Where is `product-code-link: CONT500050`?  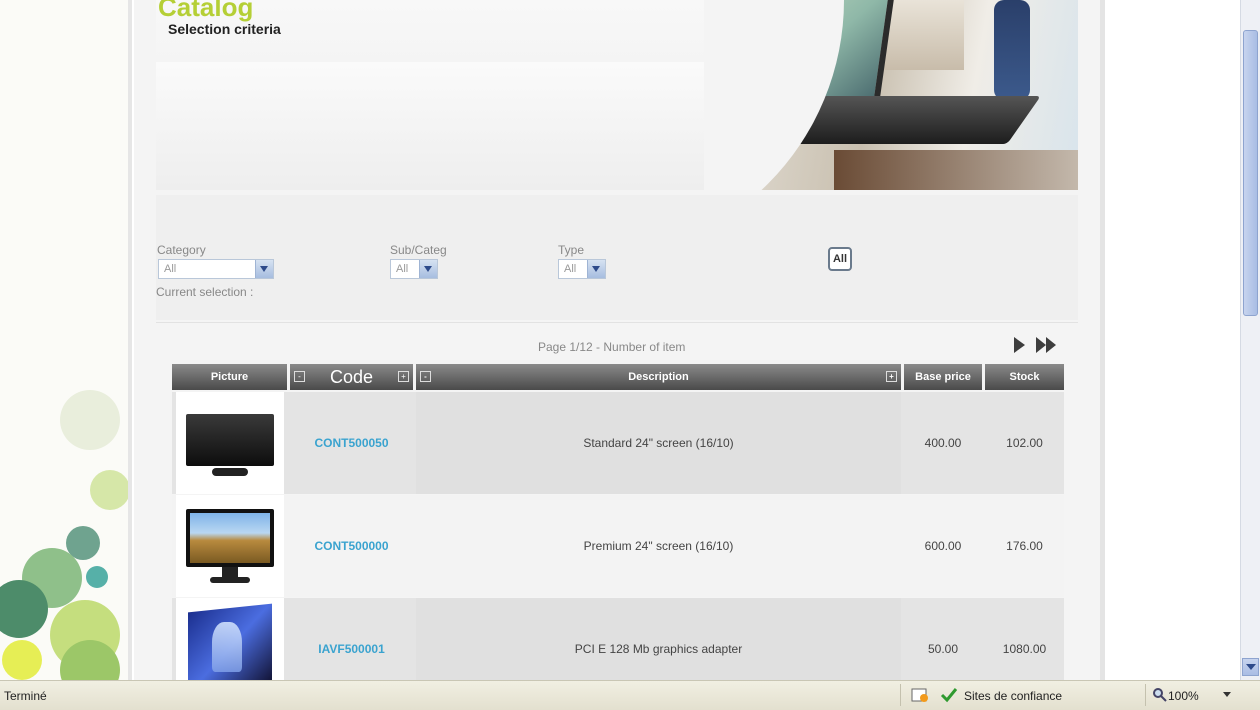
product-code-link: CONT500050 is located at coordinates (351, 443).